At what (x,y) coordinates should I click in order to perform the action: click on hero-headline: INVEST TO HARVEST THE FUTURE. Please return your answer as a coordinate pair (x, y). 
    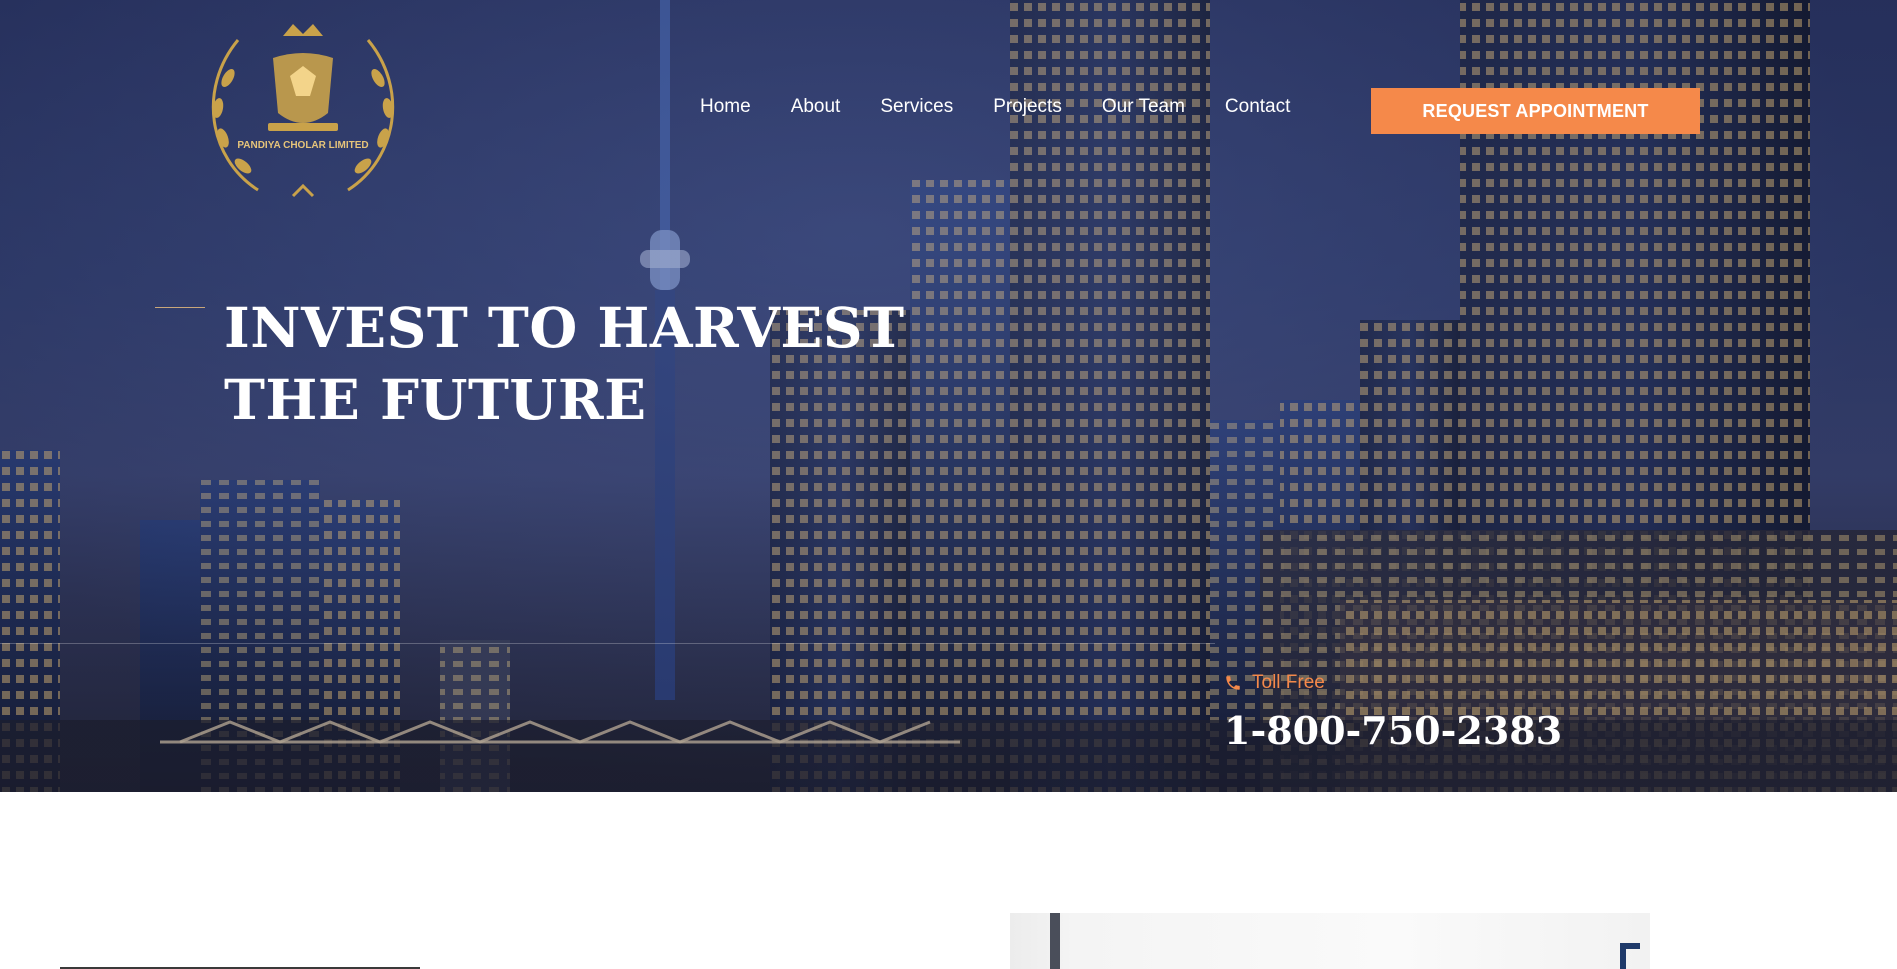
    Looking at the image, I should click on (574, 364).